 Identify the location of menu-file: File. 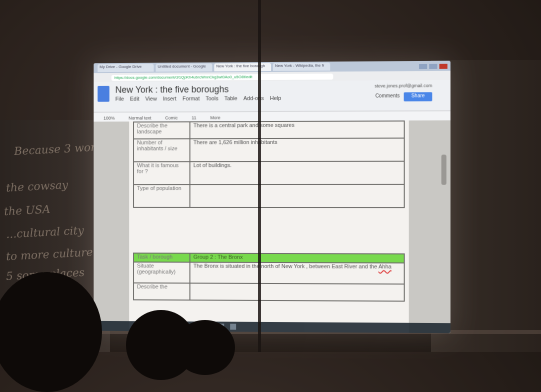
(119, 100).